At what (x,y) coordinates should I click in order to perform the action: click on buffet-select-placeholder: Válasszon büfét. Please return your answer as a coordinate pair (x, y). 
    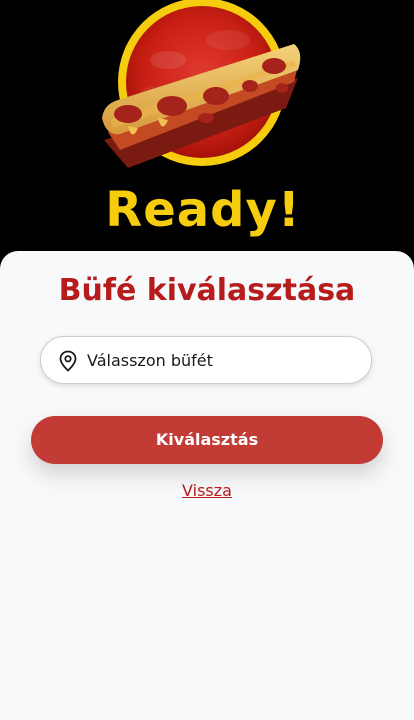
    Looking at the image, I should click on (150, 360).